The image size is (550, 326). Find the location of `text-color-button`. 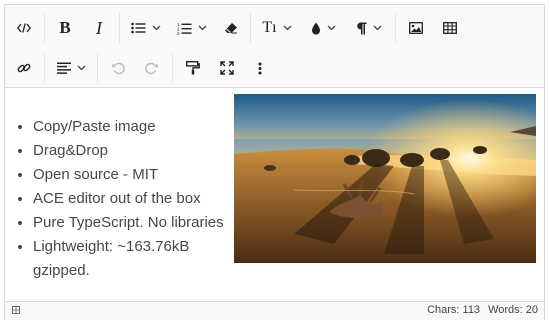

text-color-button is located at coordinates (323, 28).